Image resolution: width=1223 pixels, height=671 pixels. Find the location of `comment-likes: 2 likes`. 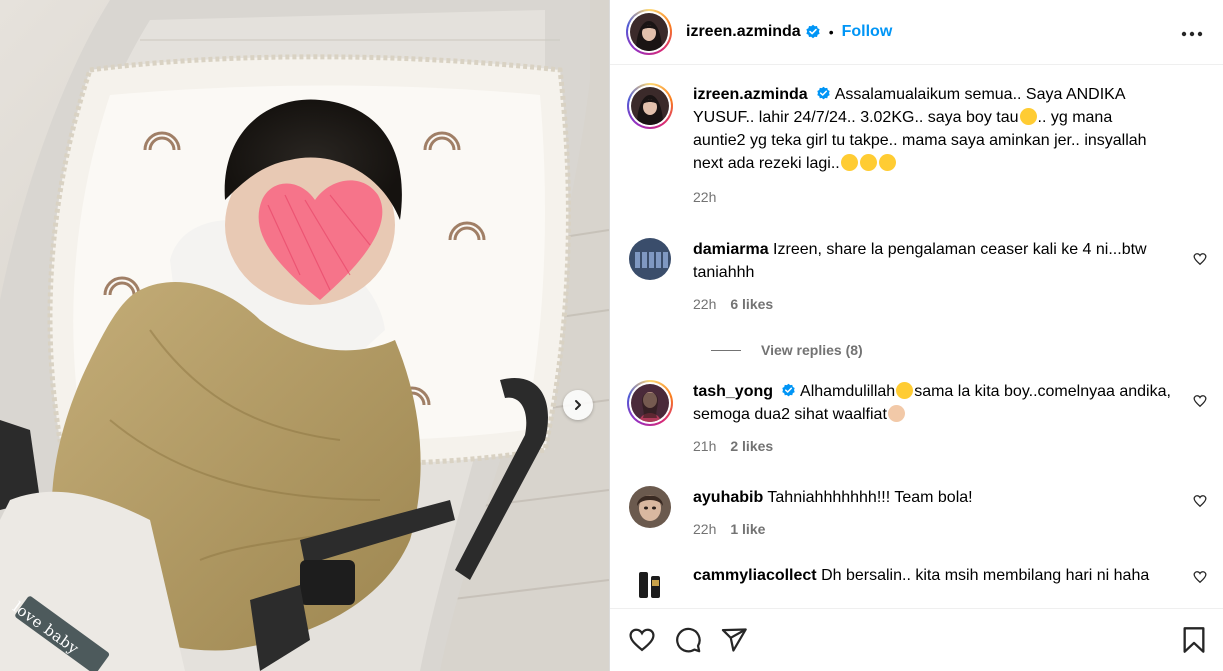

comment-likes: 2 likes is located at coordinates (751, 446).